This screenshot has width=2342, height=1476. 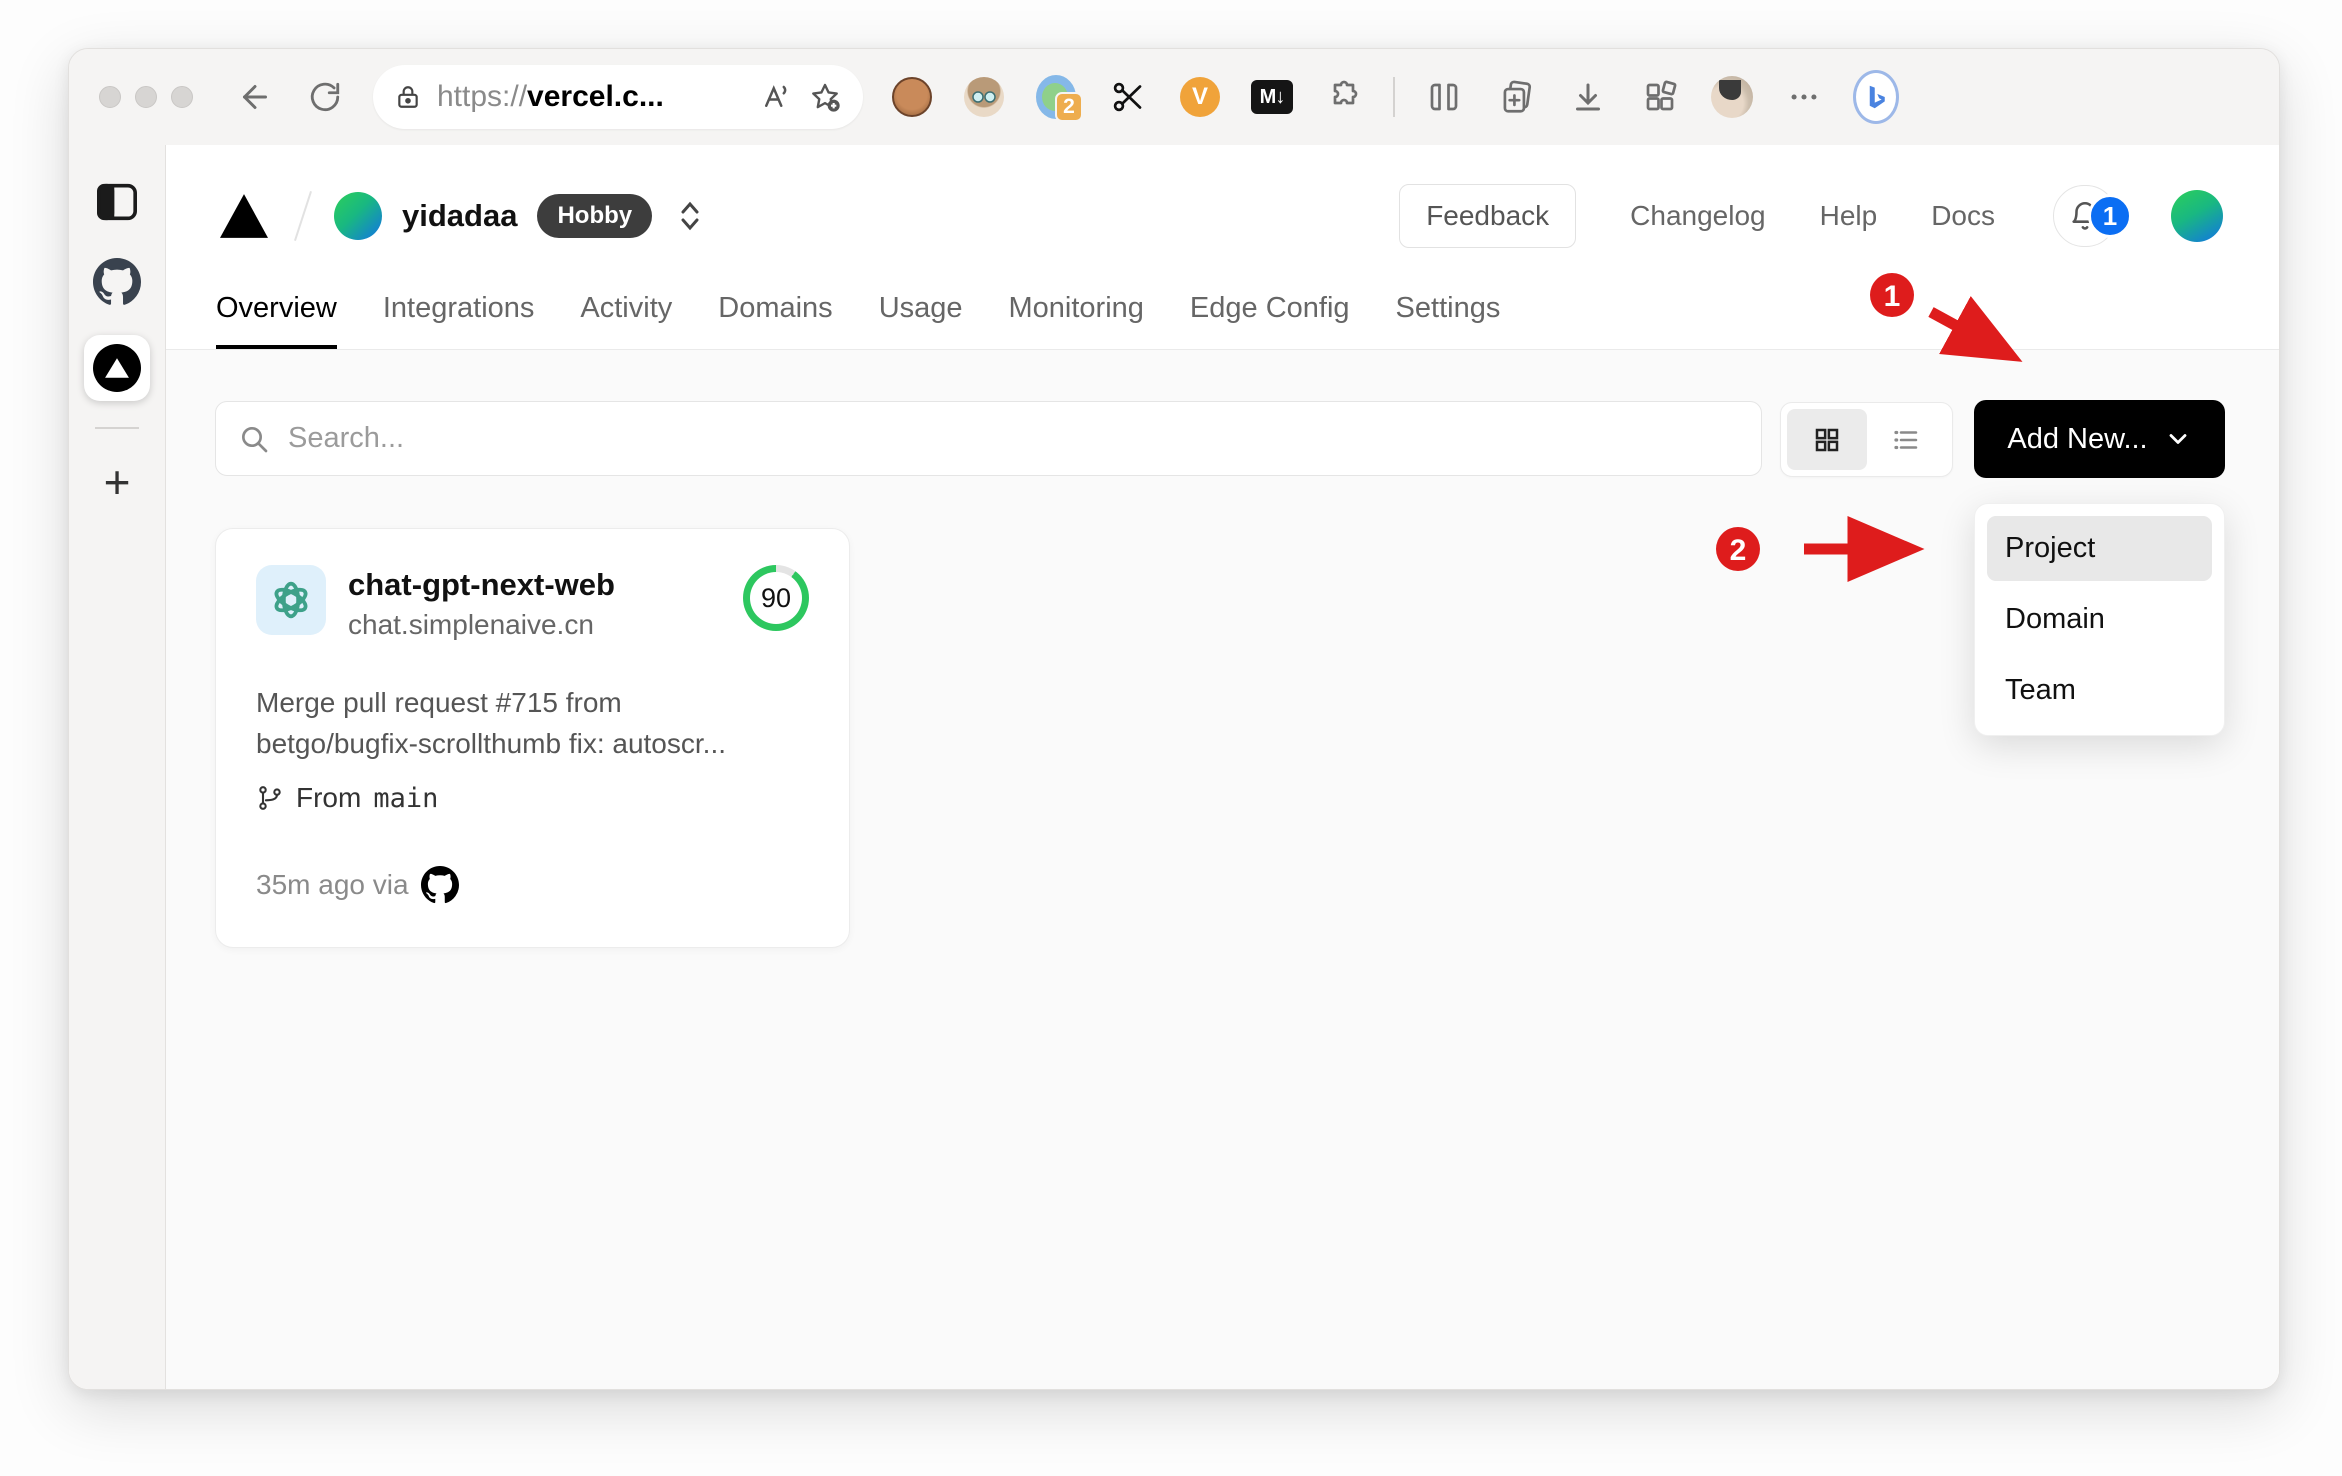 I want to click on minimize-window-button, so click(x=146, y=97).